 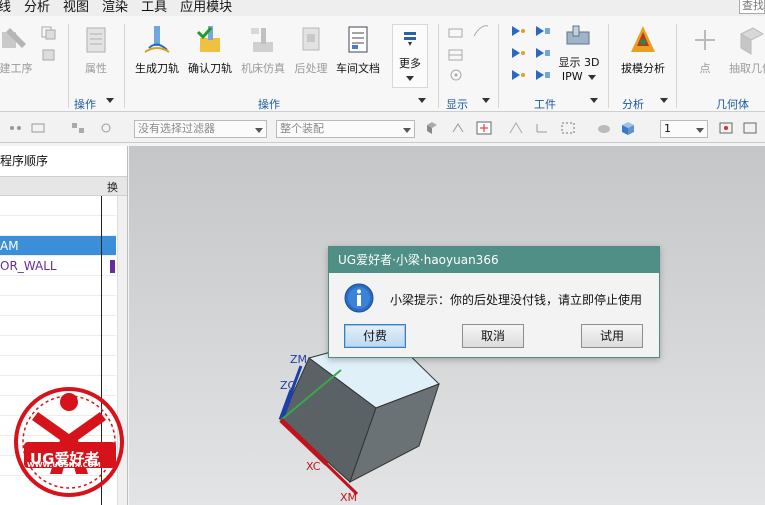 I want to click on workpiece-icon-e, so click(x=519, y=75).